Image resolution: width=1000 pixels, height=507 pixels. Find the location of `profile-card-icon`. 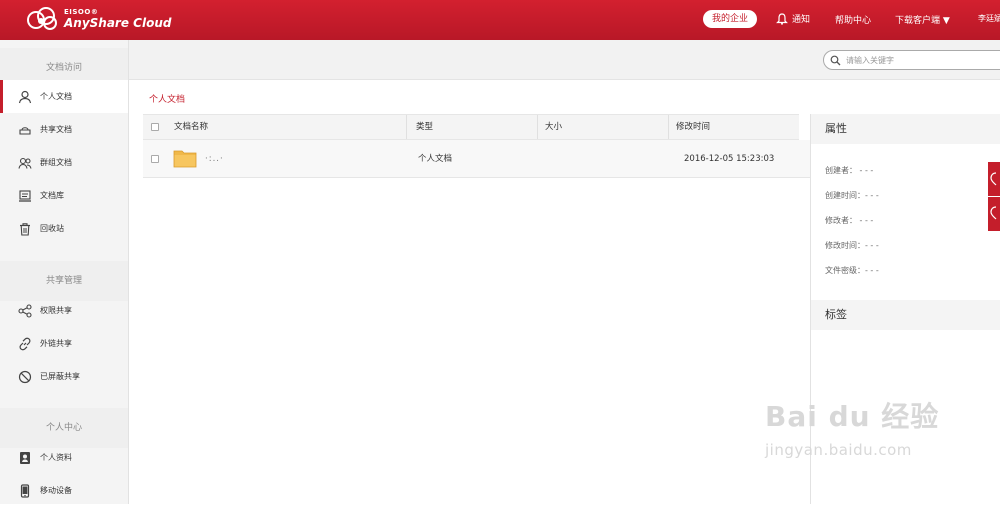

profile-card-icon is located at coordinates (25, 457).